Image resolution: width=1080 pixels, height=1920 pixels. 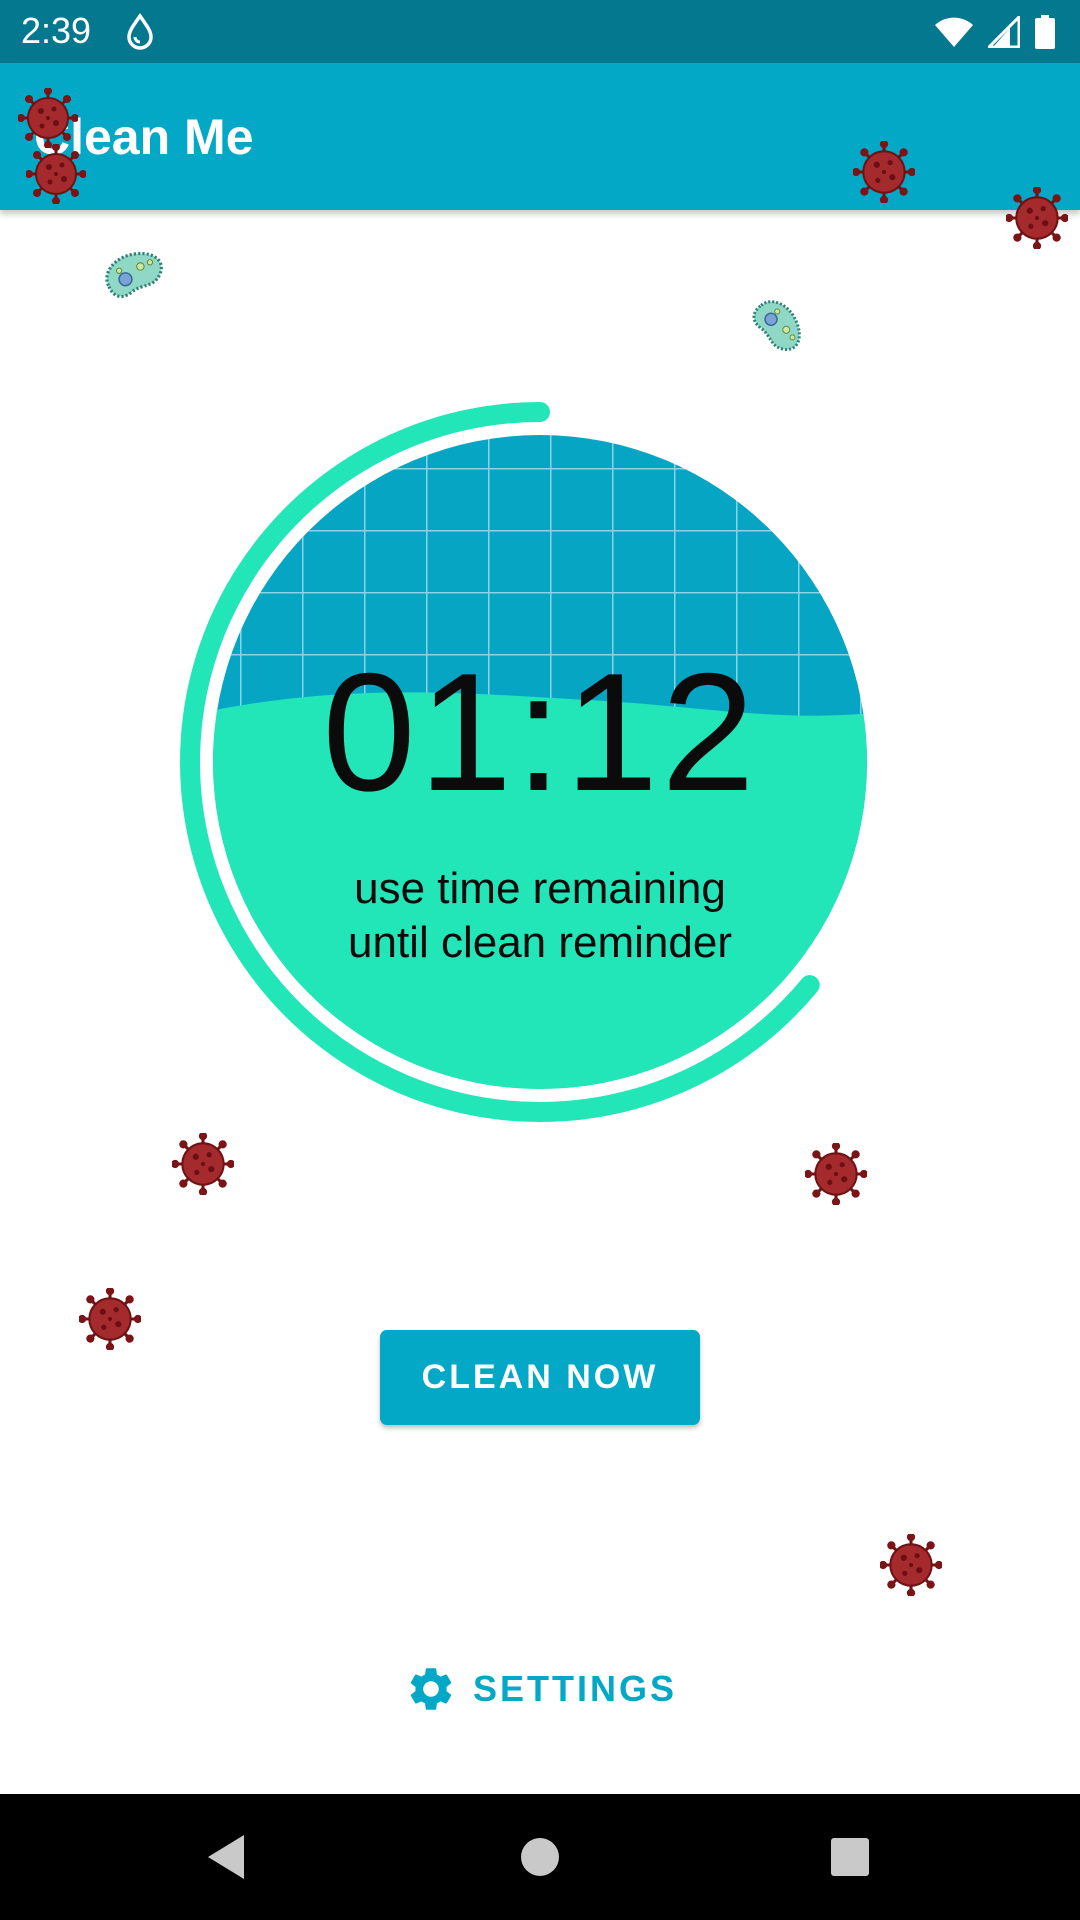 I want to click on recents-button, so click(x=850, y=1857).